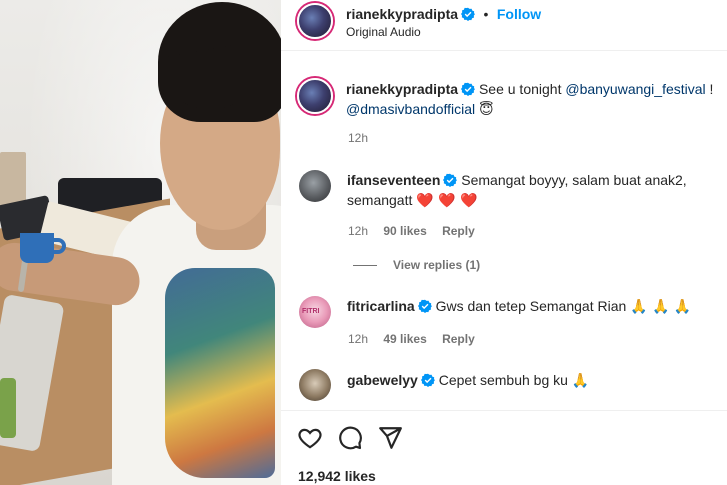  Describe the element at coordinates (520, 89) in the screenshot. I see `caption-text-1: See u tonight` at that location.